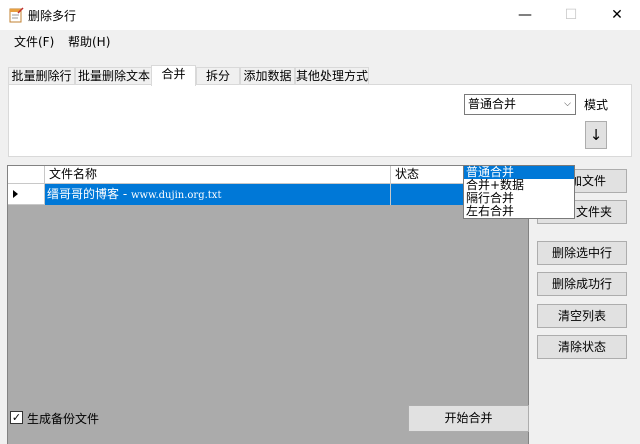  I want to click on delete-success-button: 删除成功行, so click(582, 284).